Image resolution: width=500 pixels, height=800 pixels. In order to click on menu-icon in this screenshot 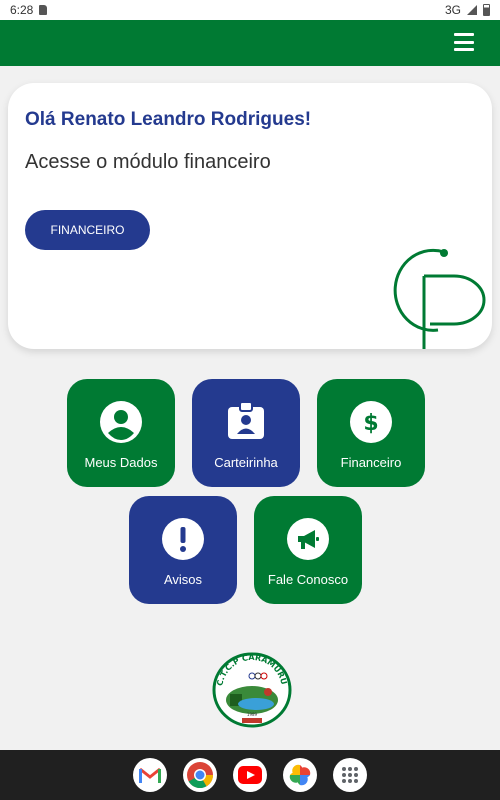, I will do `click(464, 42)`.